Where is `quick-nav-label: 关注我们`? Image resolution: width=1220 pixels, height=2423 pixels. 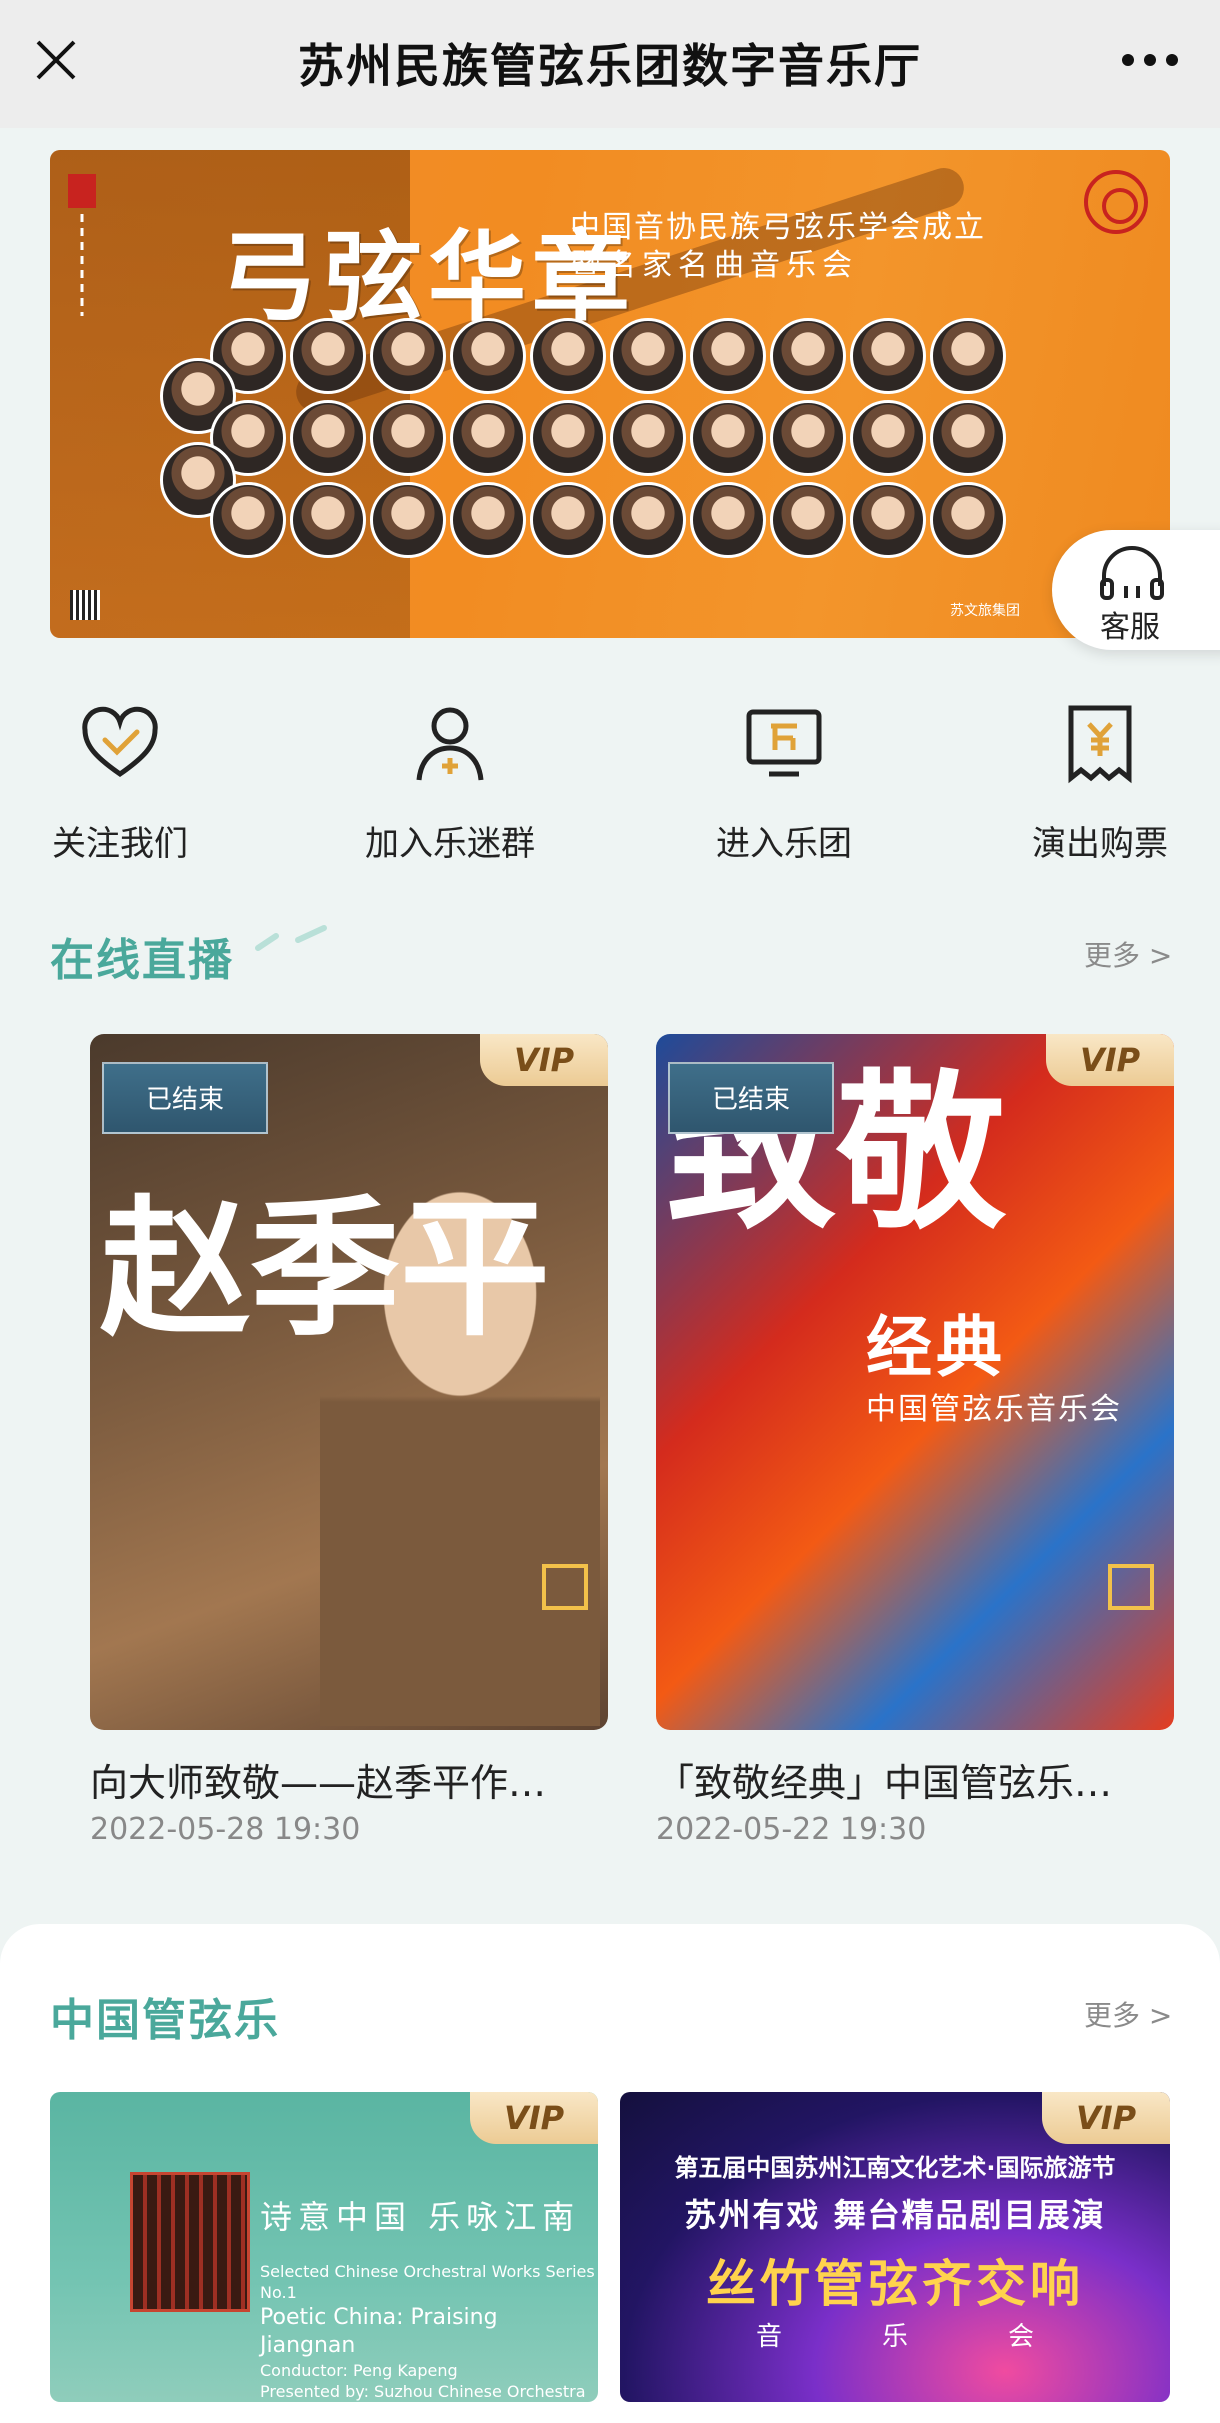
quick-nav-label: 关注我们 is located at coordinates (120, 844).